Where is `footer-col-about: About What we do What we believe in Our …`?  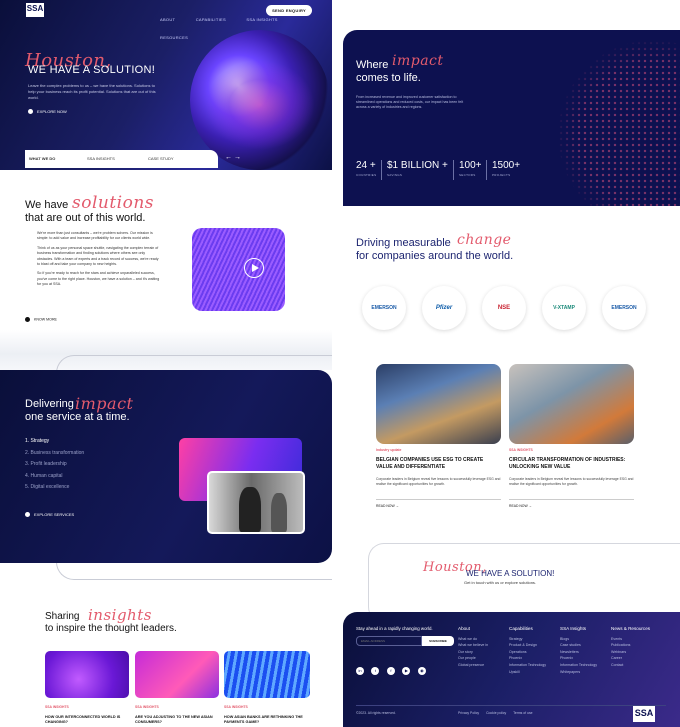
footer-col-about: About What we do What we believe in Our … is located at coordinates (473, 647).